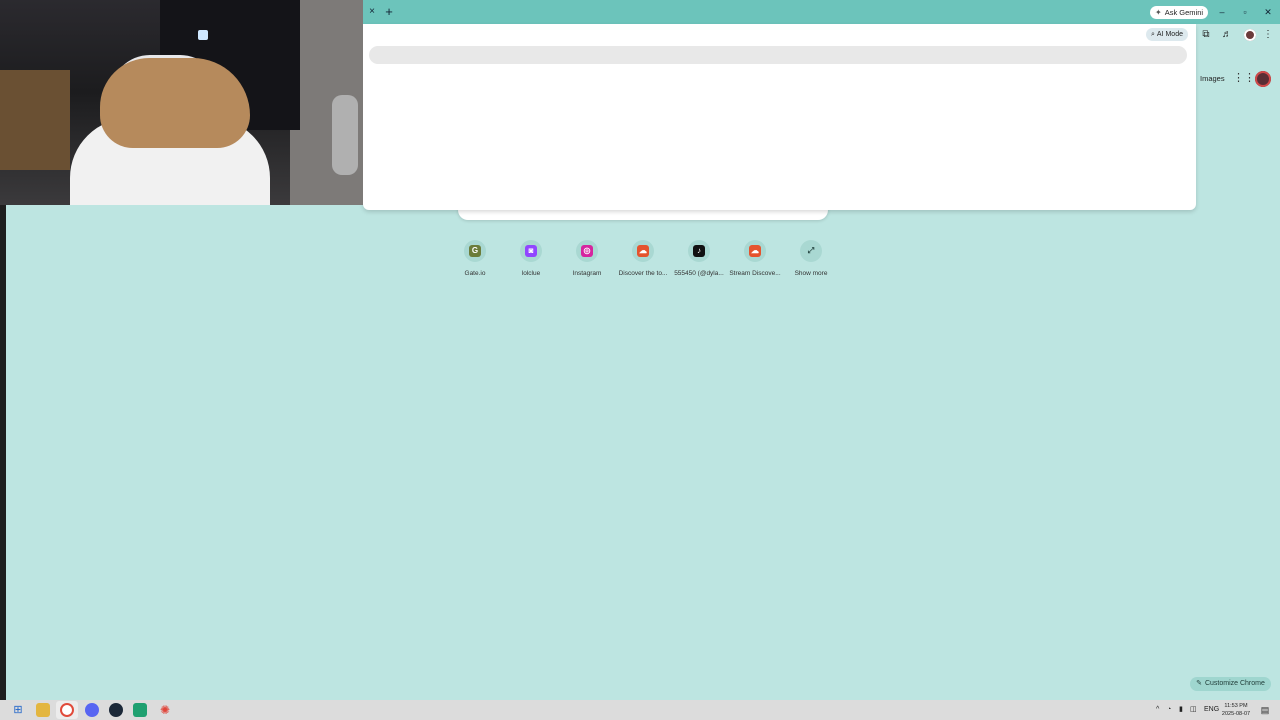  What do you see at coordinates (1236, 706) in the screenshot?
I see `clock-time: 11:53 PM` at bounding box center [1236, 706].